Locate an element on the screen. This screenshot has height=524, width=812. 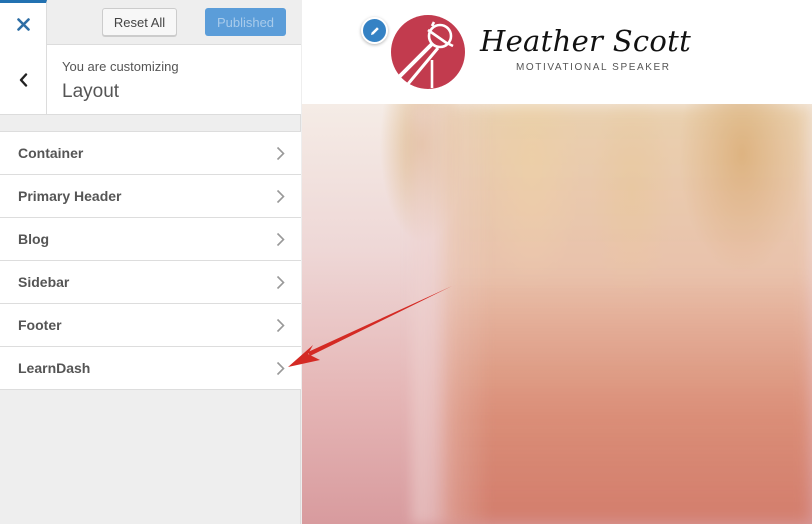
menu-item-label: Container is located at coordinates (51, 153).